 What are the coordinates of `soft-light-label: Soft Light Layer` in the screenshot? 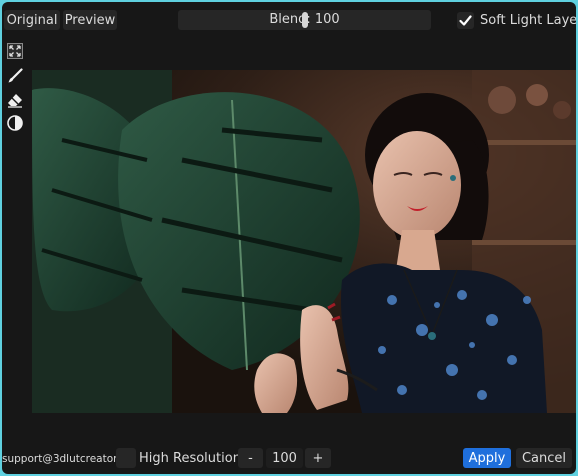 It's located at (528, 20).